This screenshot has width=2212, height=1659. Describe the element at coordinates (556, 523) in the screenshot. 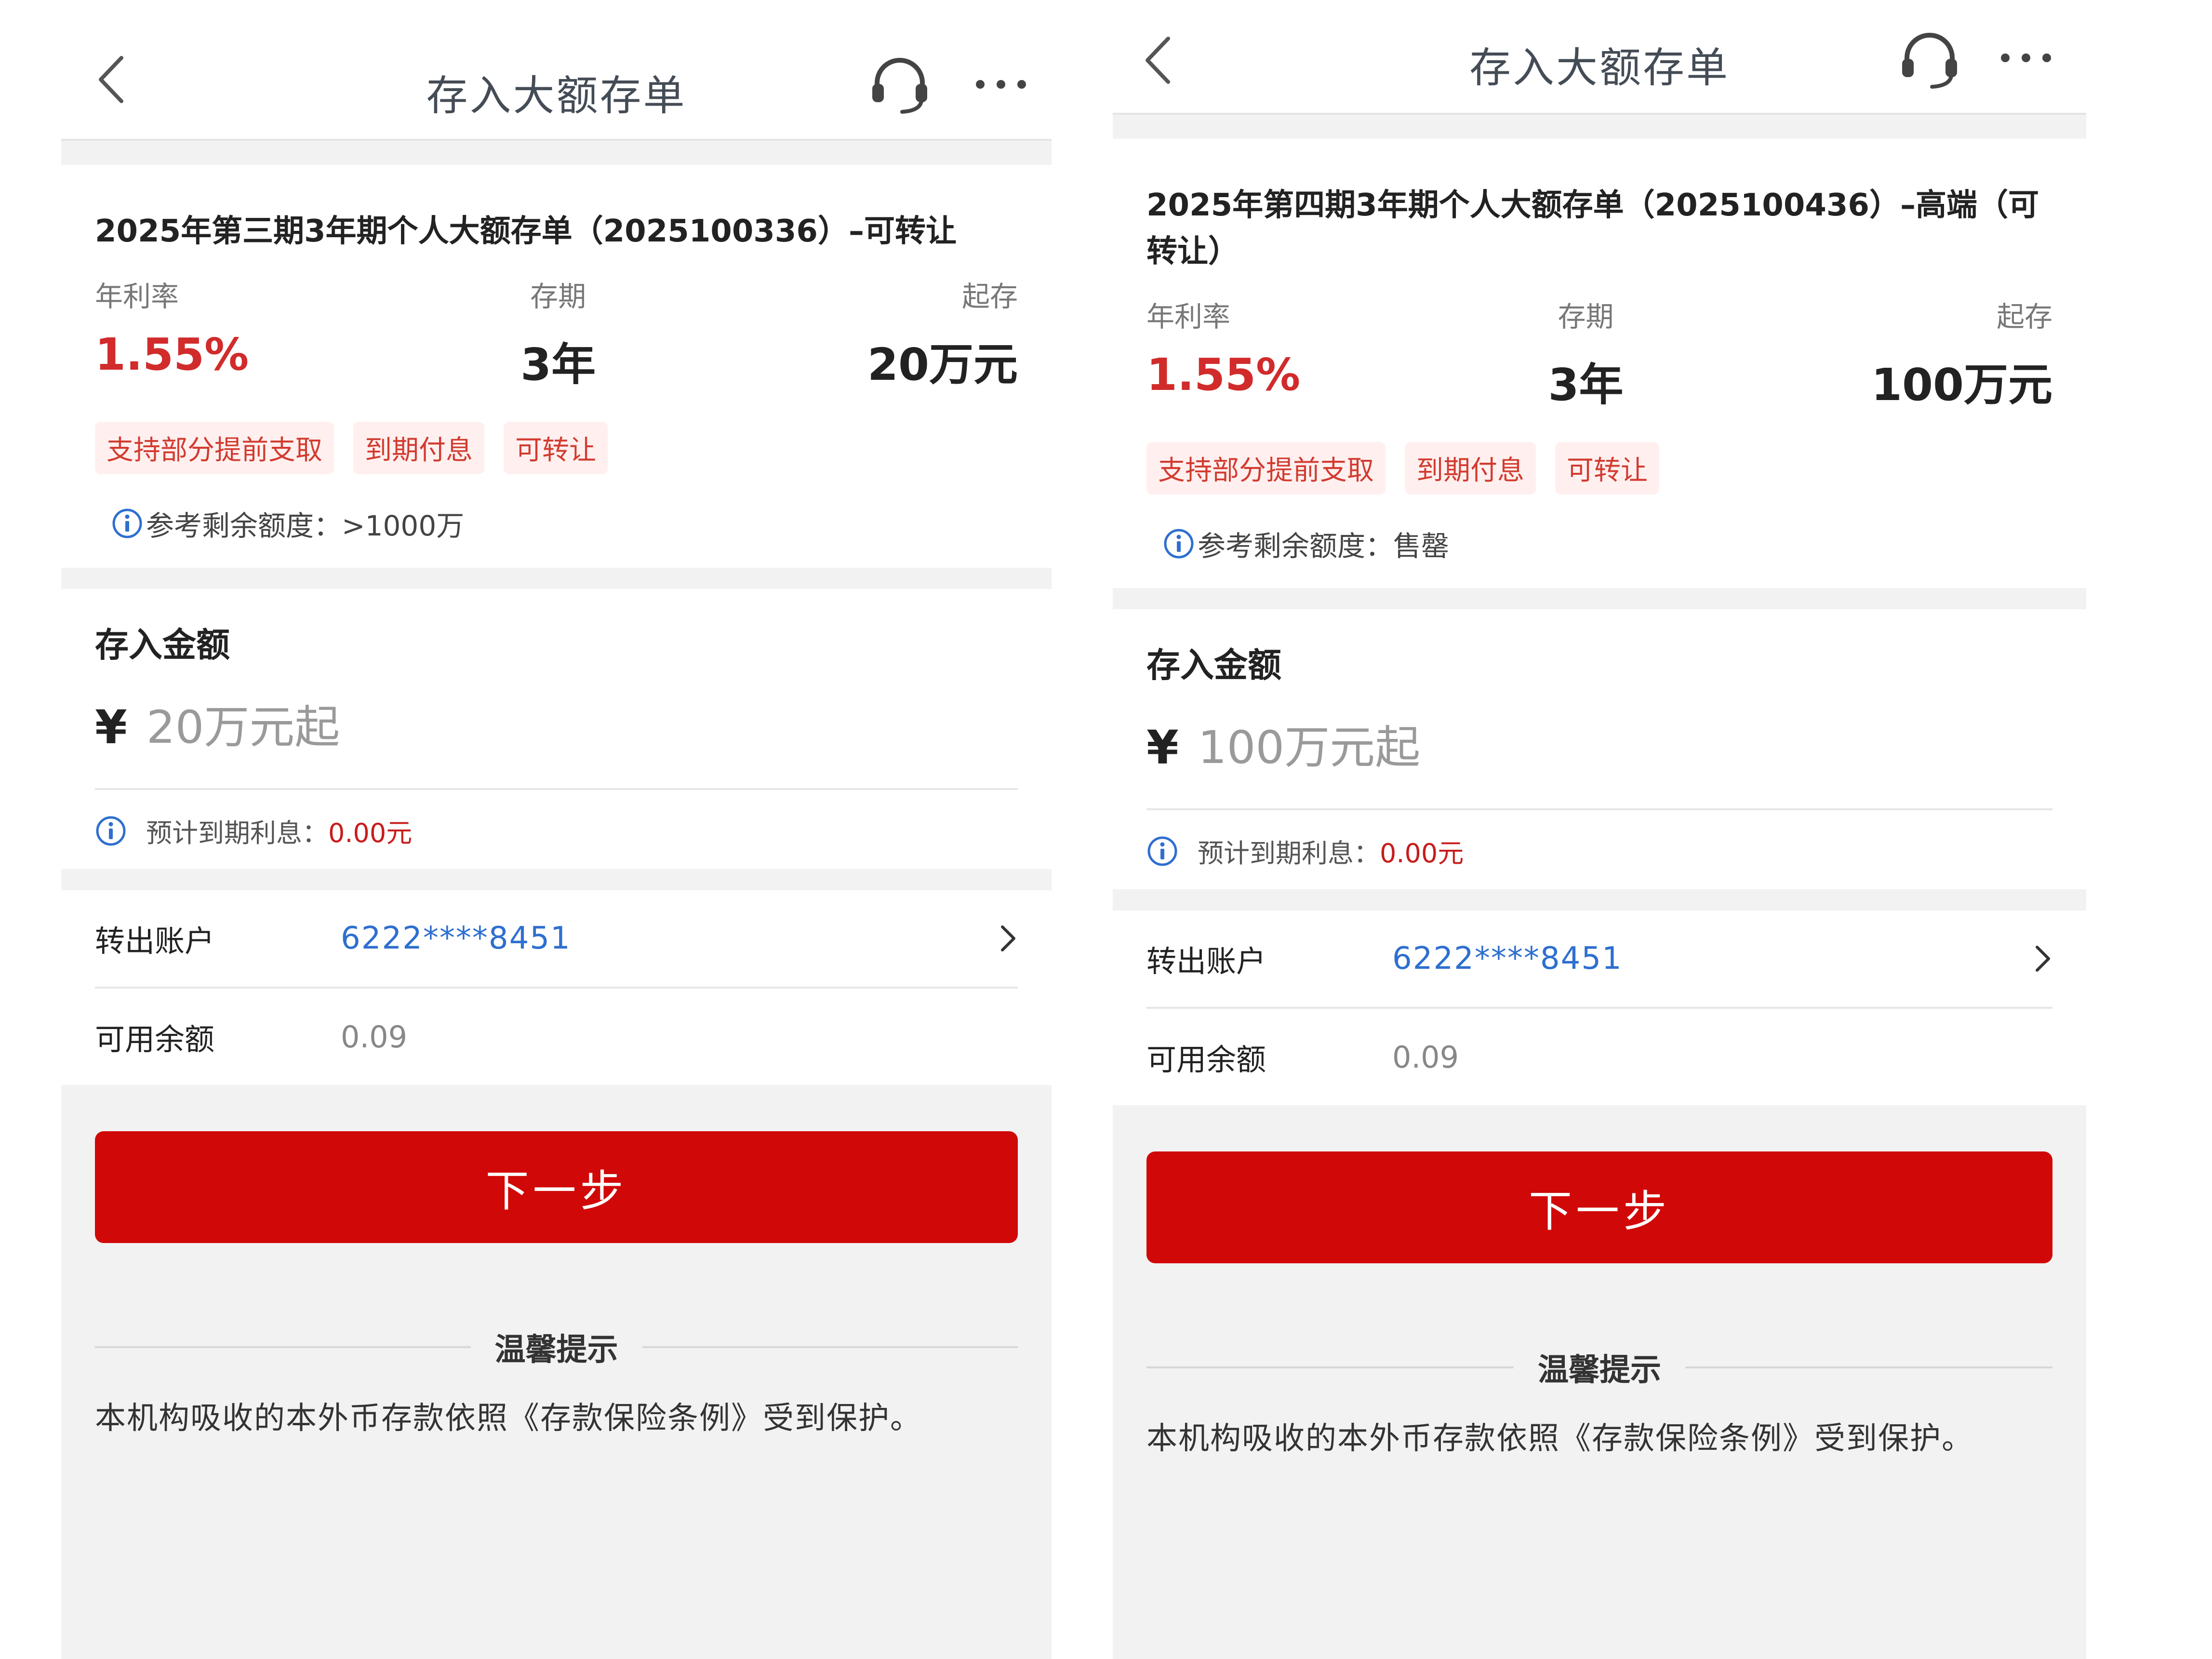

I see `remaining-quota: 参考剩余额度： >1000万` at that location.